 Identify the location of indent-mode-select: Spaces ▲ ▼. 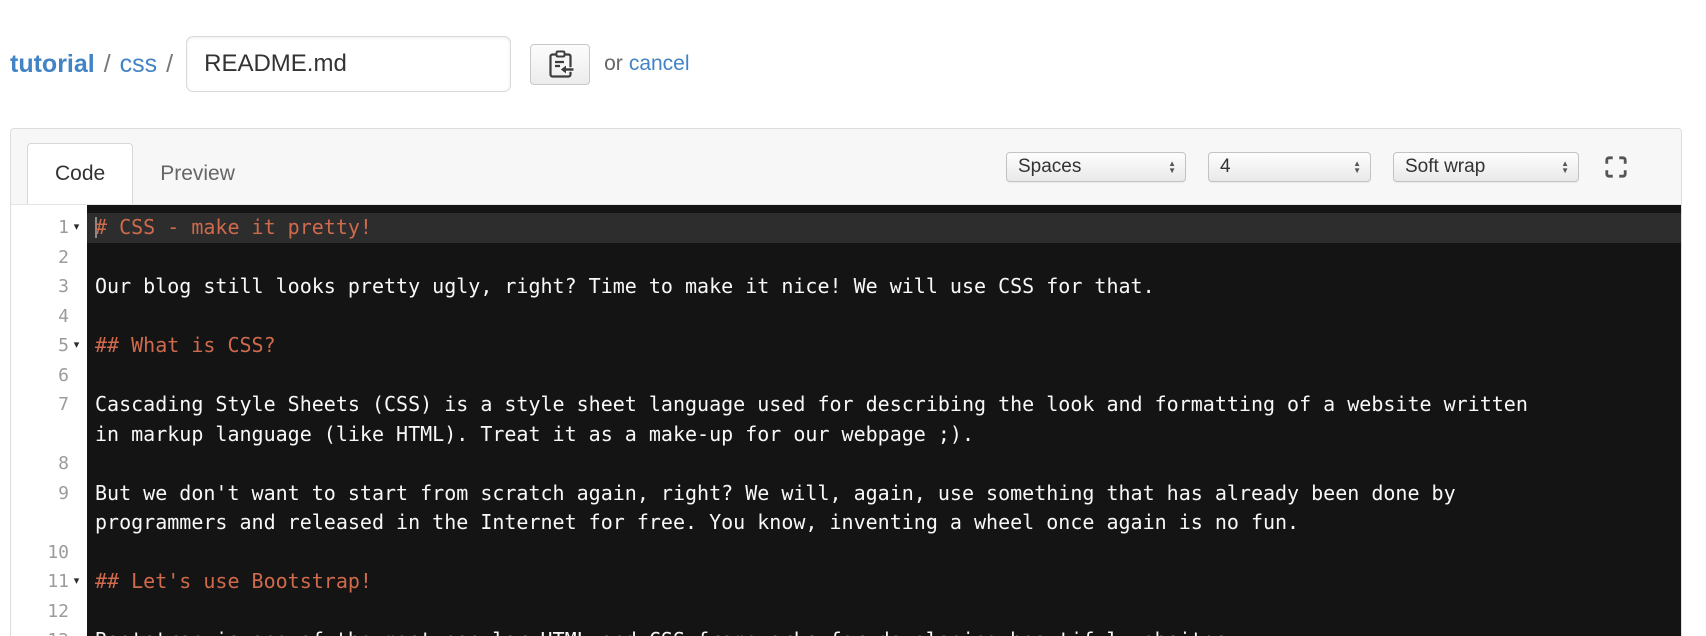
(1096, 166).